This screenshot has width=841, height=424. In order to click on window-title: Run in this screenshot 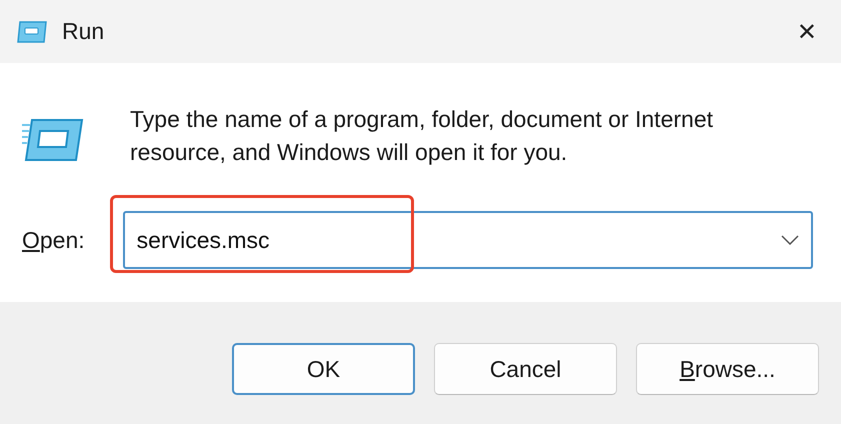, I will do `click(84, 31)`.